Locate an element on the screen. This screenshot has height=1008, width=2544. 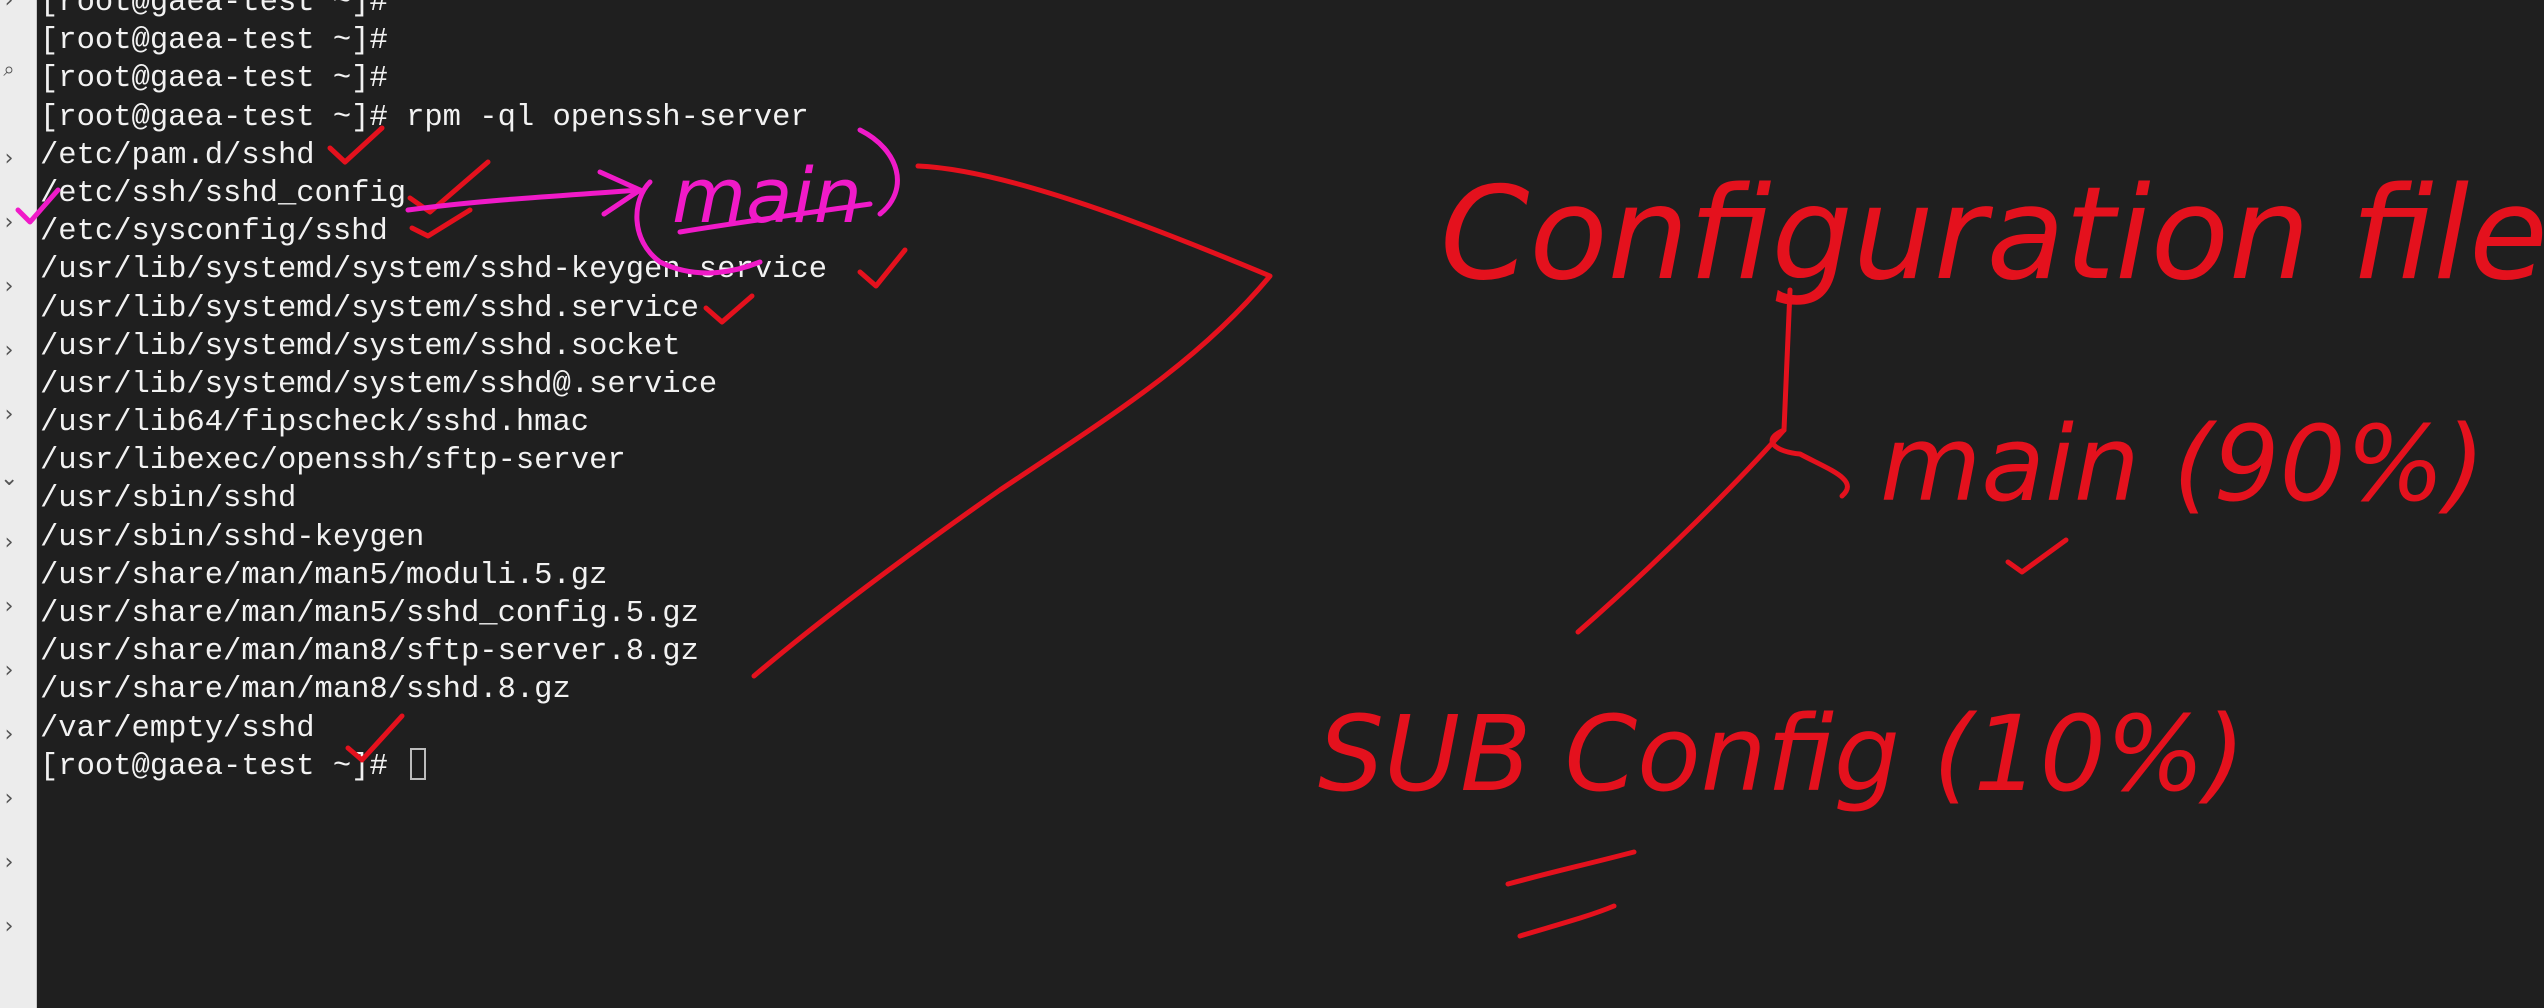
file-path: /usr/share/man/man5/sshd_config.5.gz is located at coordinates (369, 614).